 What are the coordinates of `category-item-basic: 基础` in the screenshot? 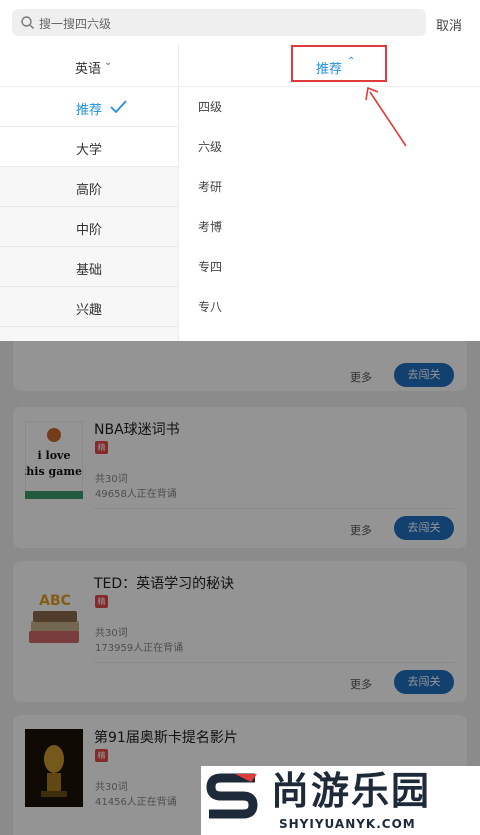 It's located at (89, 267).